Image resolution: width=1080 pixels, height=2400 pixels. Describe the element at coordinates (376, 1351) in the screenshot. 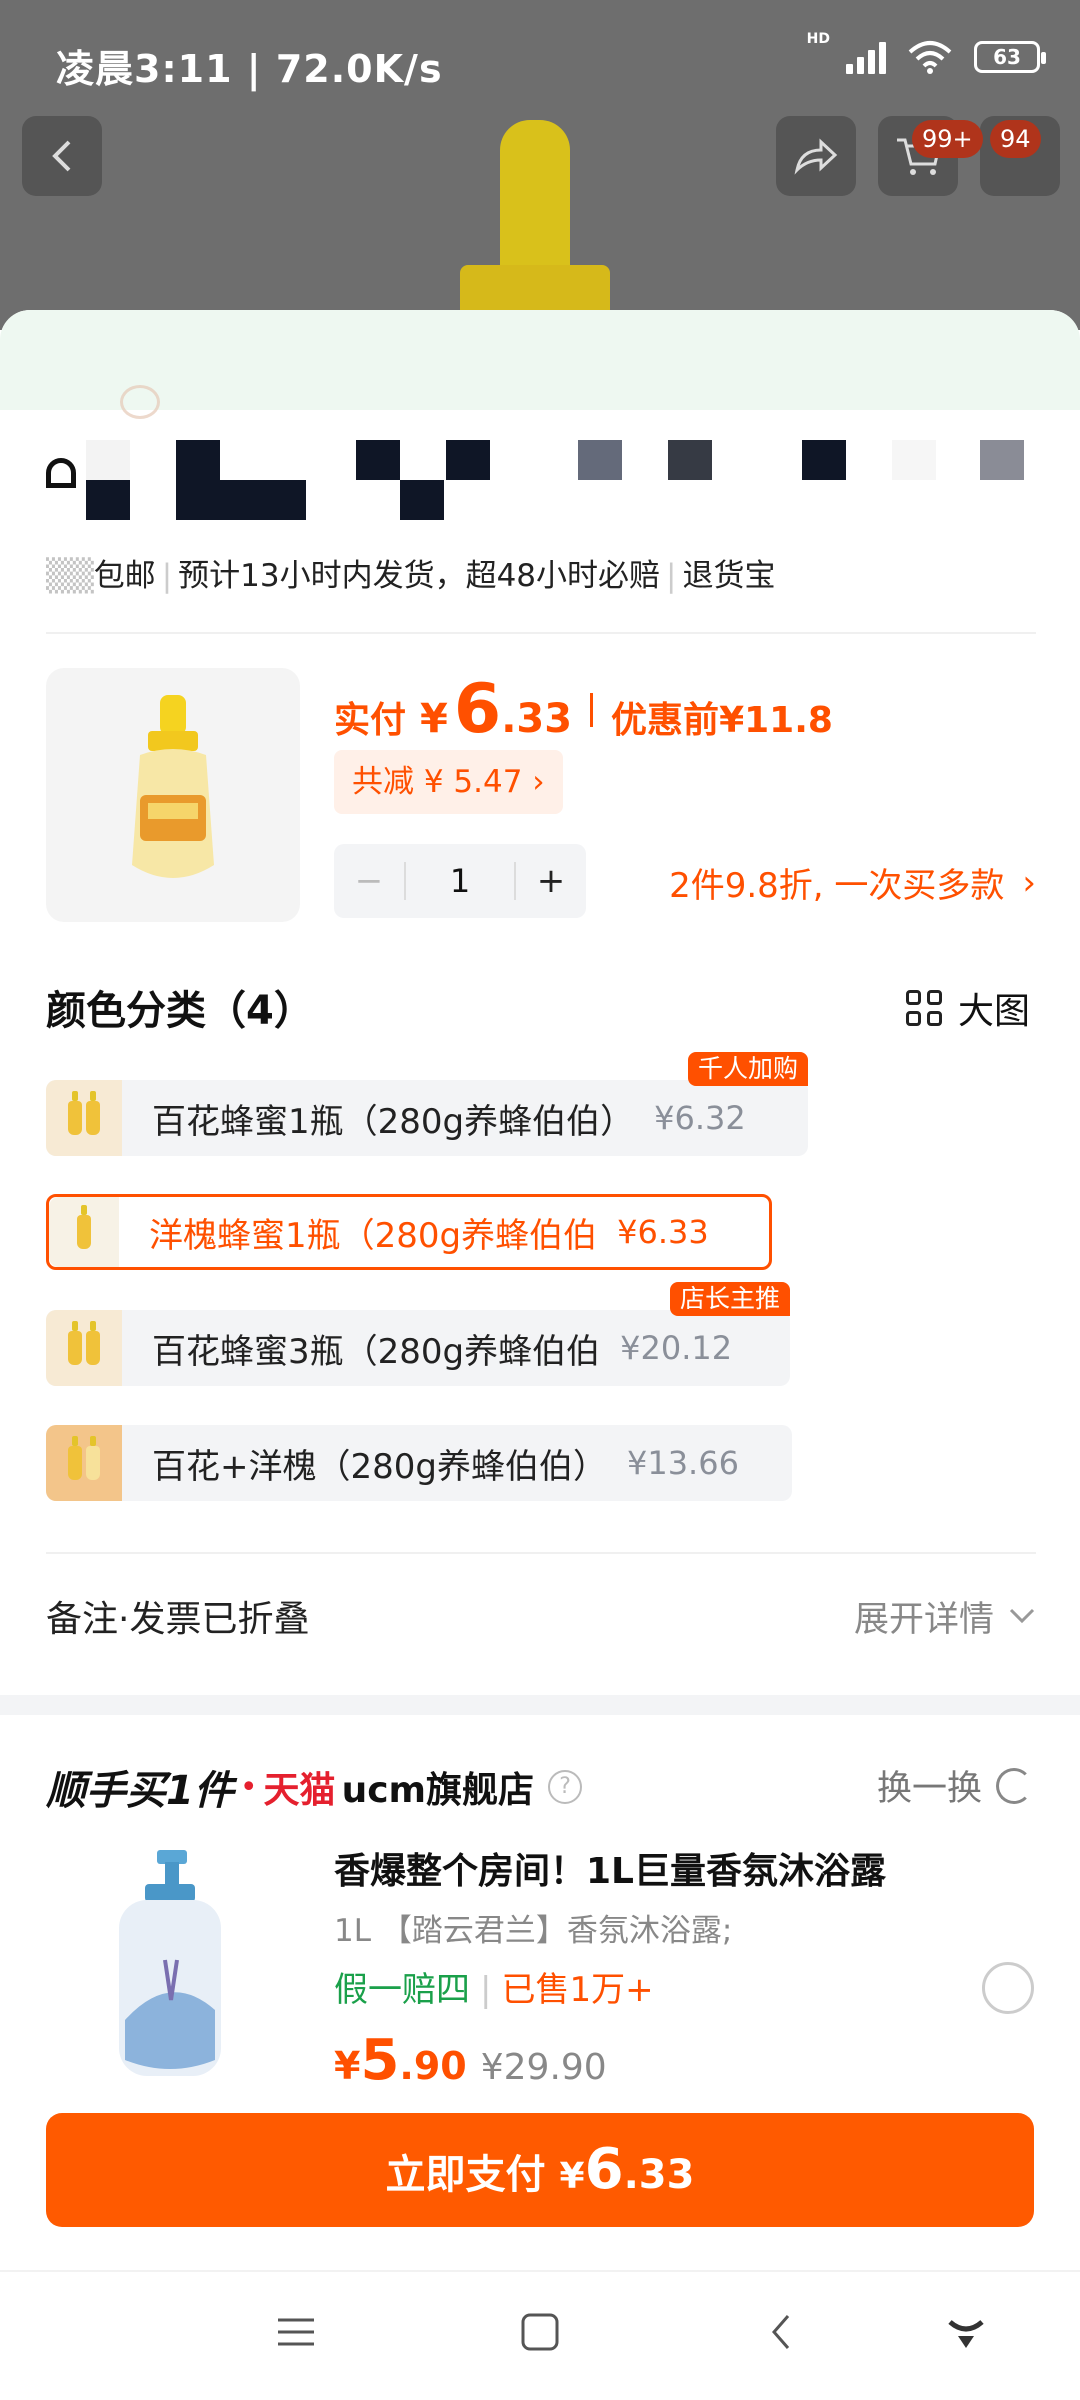

I see `sku-name: 百花蜂蜜3瓶（280g养蜂伯伯` at that location.